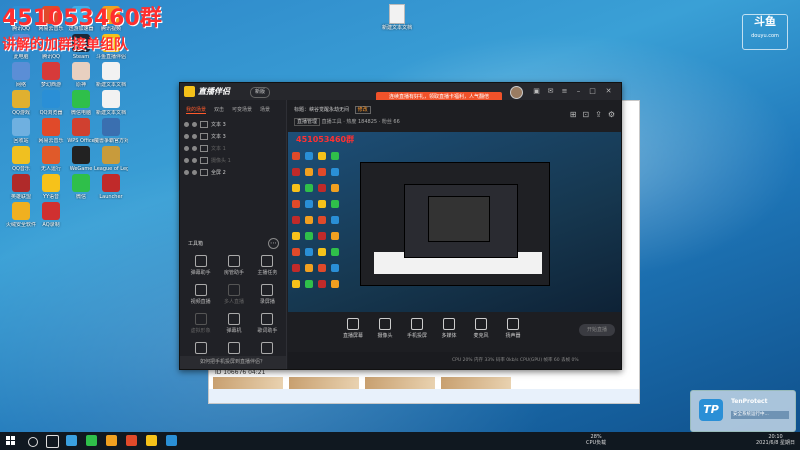  What do you see at coordinates (33, 442) in the screenshot?
I see `search-icon` at bounding box center [33, 442].